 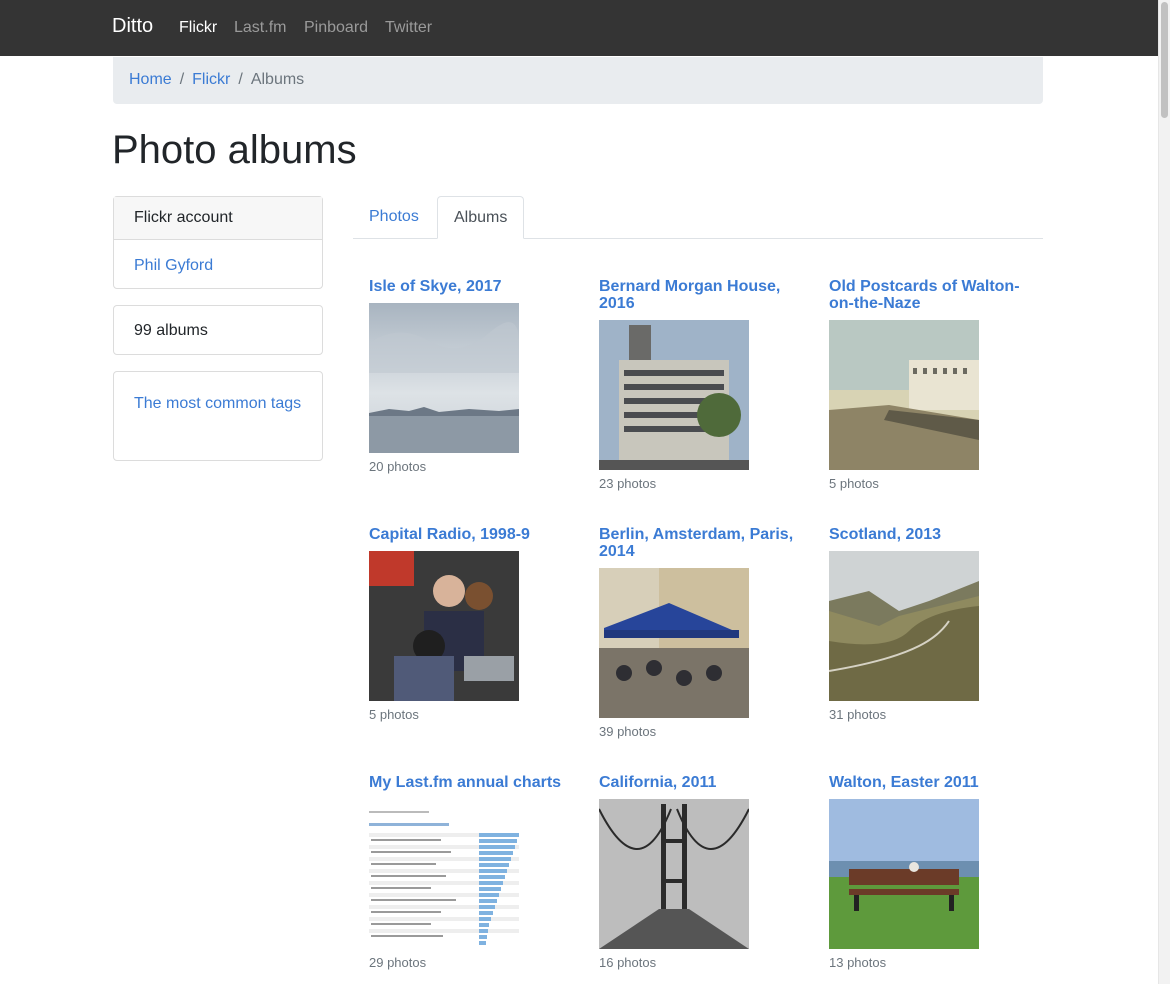 What do you see at coordinates (929, 534) in the screenshot?
I see `album-title-link: Scotland, 2013` at bounding box center [929, 534].